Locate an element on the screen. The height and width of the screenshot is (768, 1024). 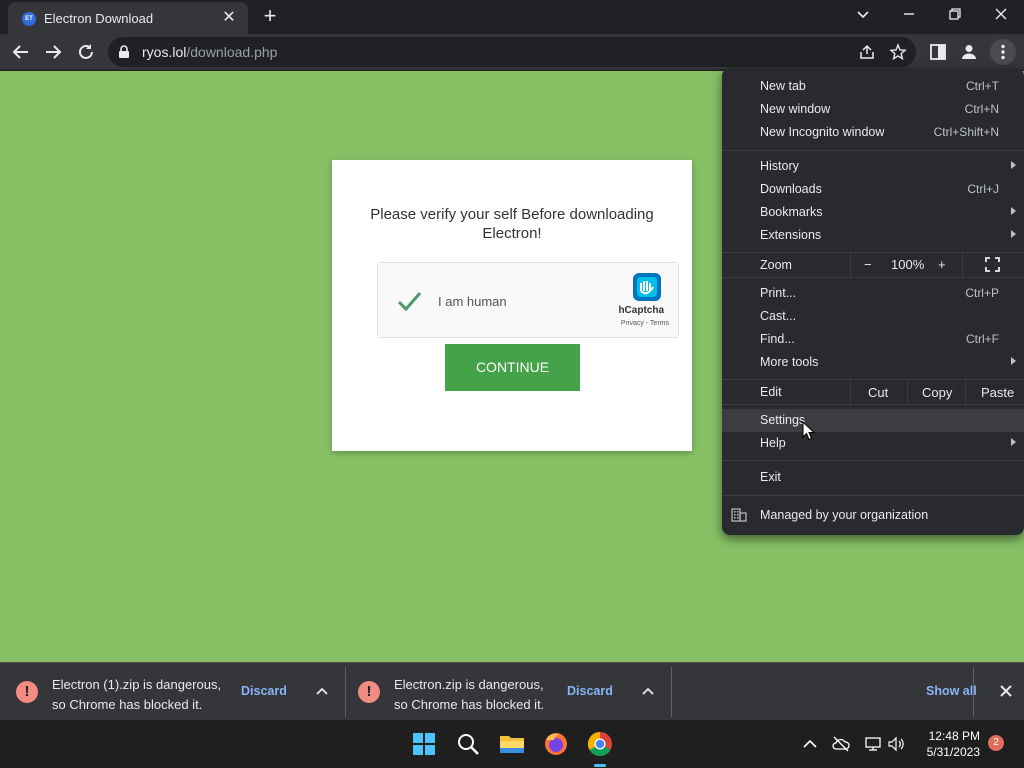
cut-button: Cut is located at coordinates (878, 392).